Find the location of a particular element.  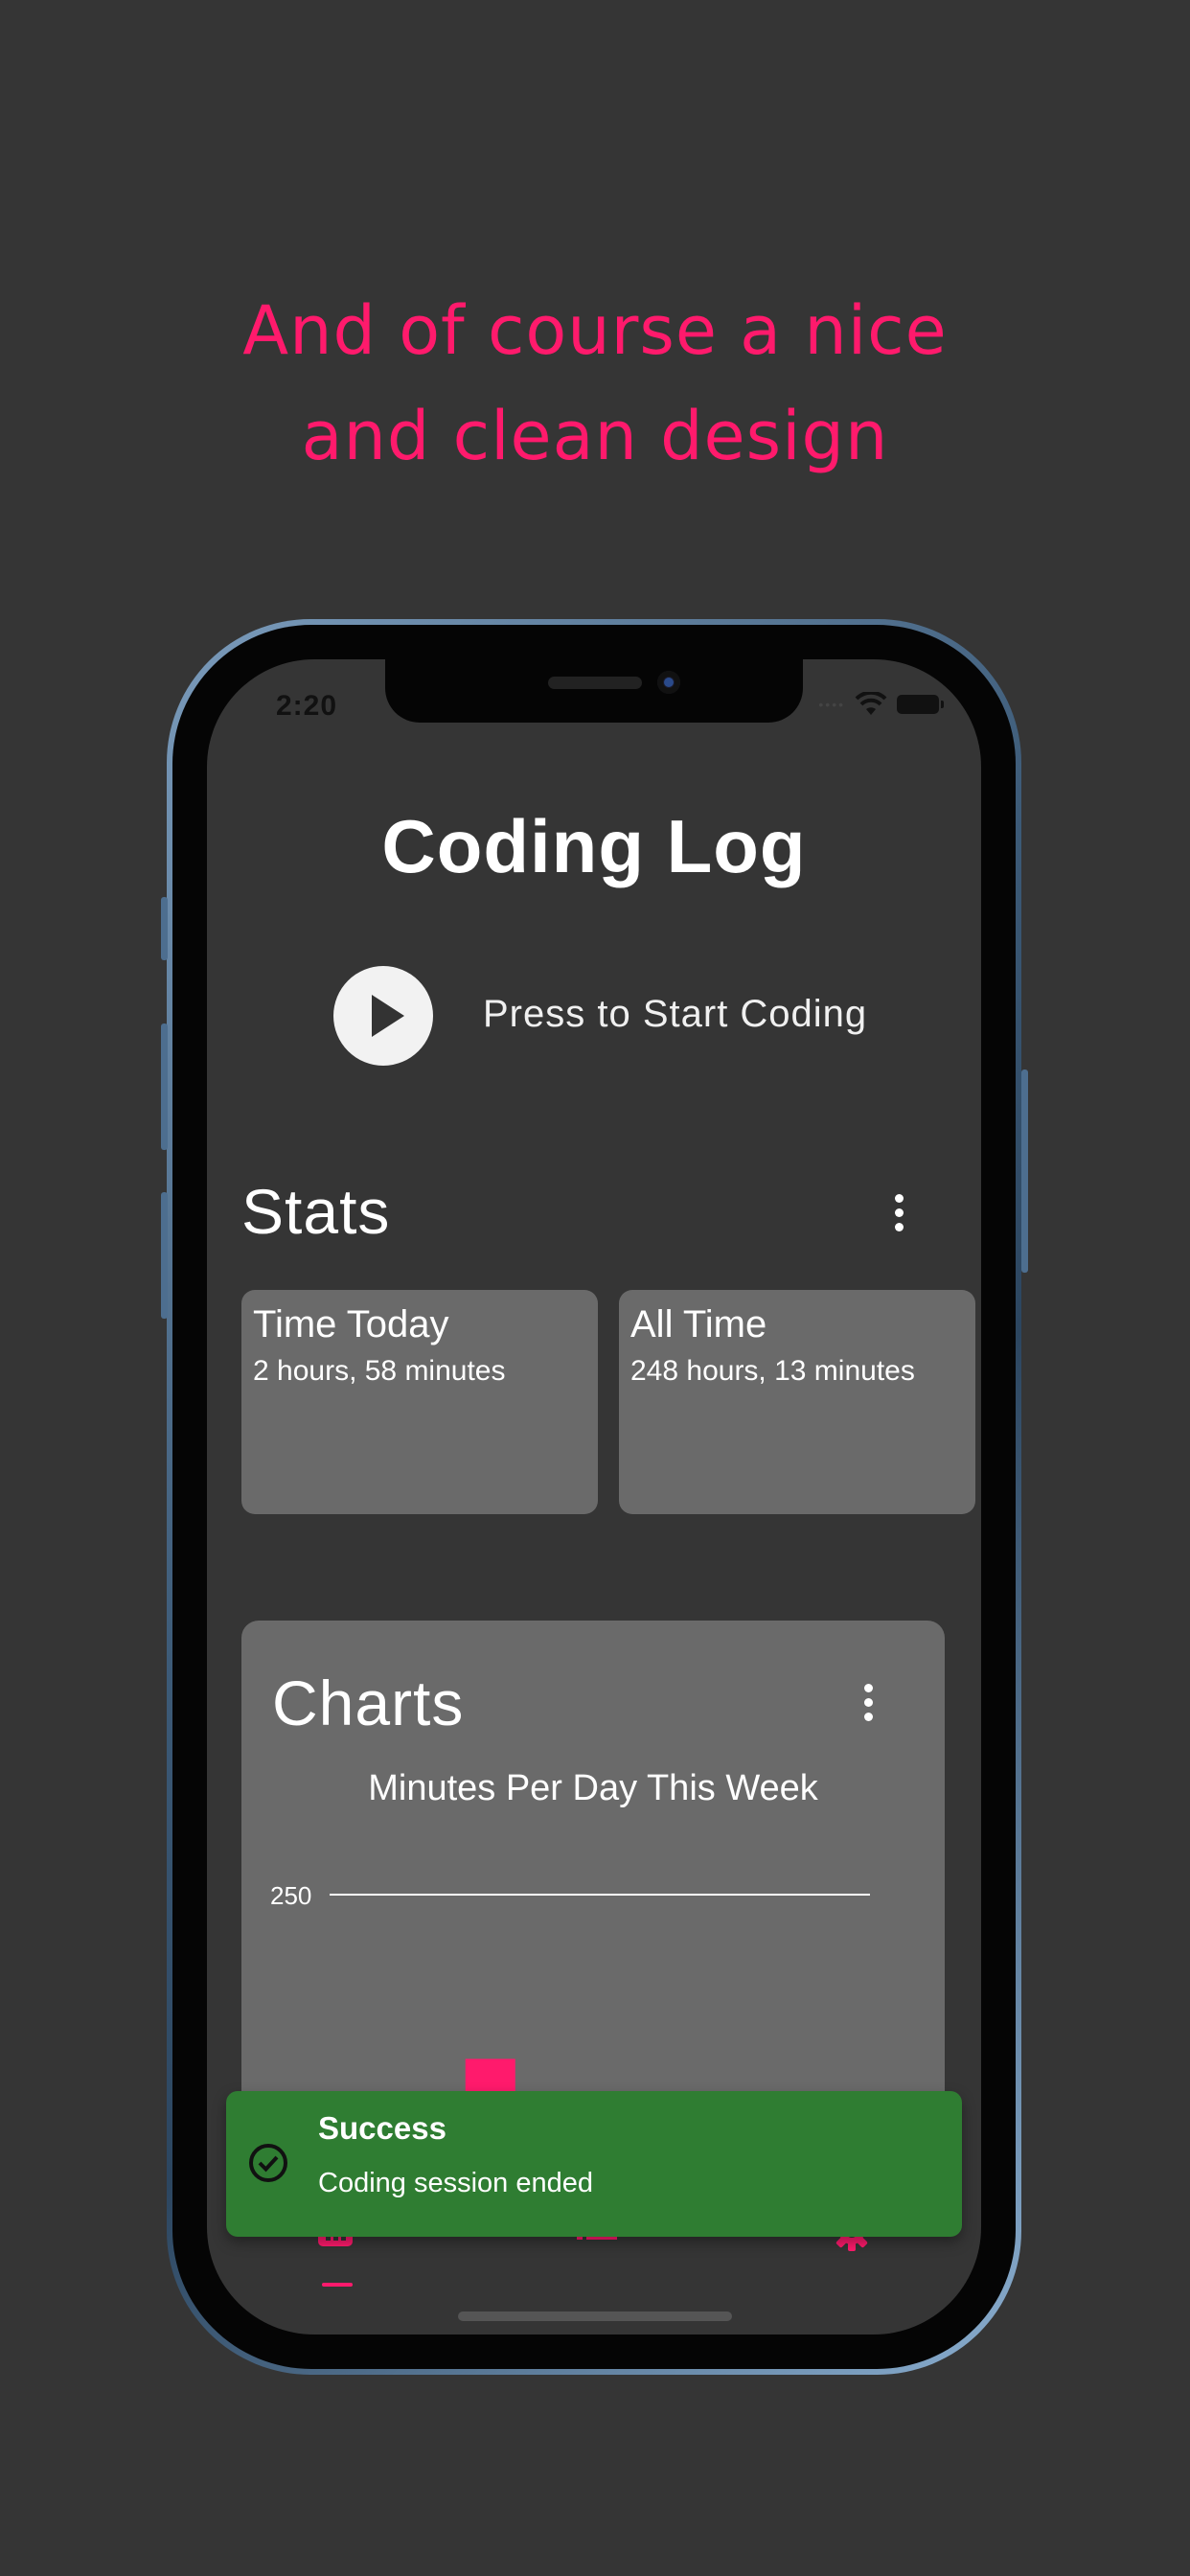

wifi-icon is located at coordinates (871, 703).